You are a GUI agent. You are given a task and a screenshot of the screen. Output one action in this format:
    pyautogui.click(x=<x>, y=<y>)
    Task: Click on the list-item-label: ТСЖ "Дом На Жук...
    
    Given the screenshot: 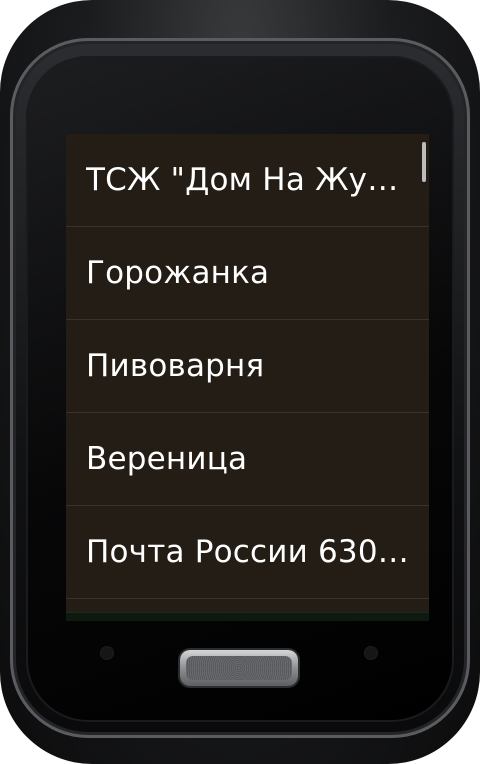 What is the action you would take?
    pyautogui.click(x=250, y=180)
    